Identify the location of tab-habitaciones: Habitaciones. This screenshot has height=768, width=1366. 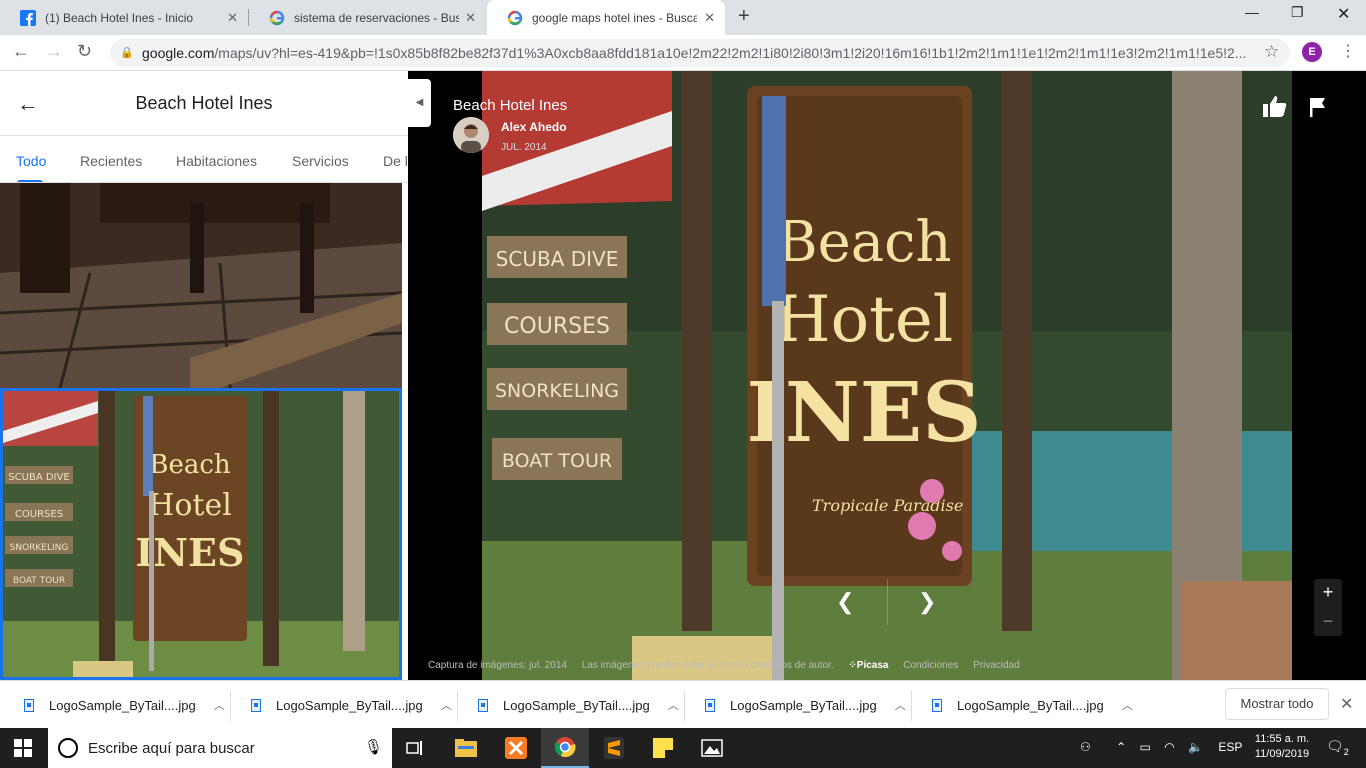
(216, 161).